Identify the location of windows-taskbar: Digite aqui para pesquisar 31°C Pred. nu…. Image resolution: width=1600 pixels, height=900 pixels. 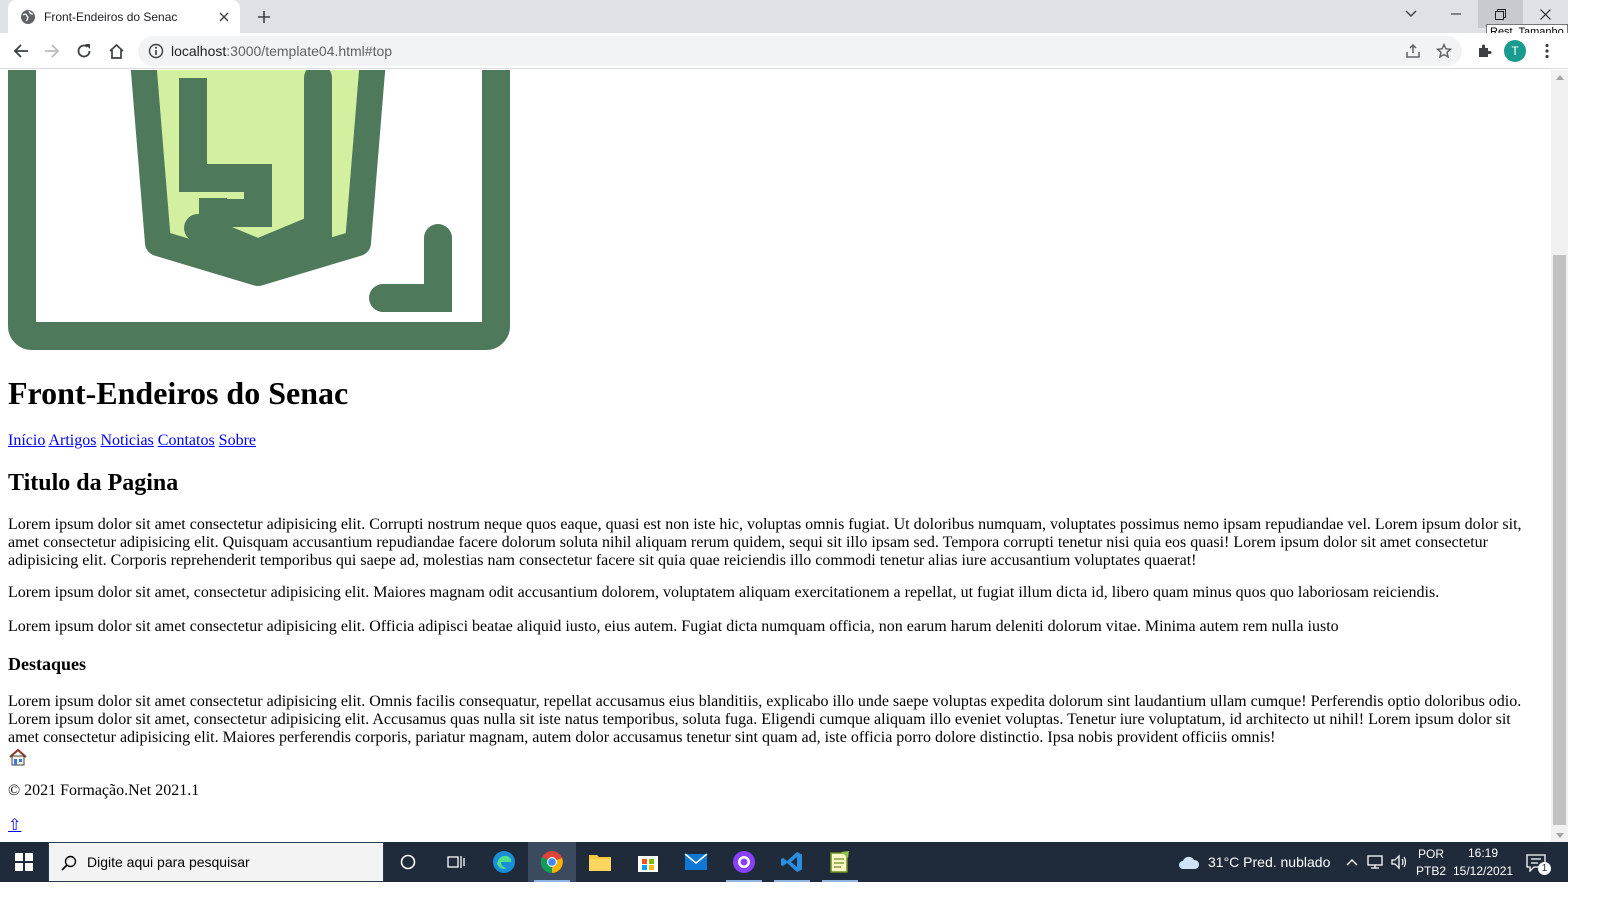
(784, 862).